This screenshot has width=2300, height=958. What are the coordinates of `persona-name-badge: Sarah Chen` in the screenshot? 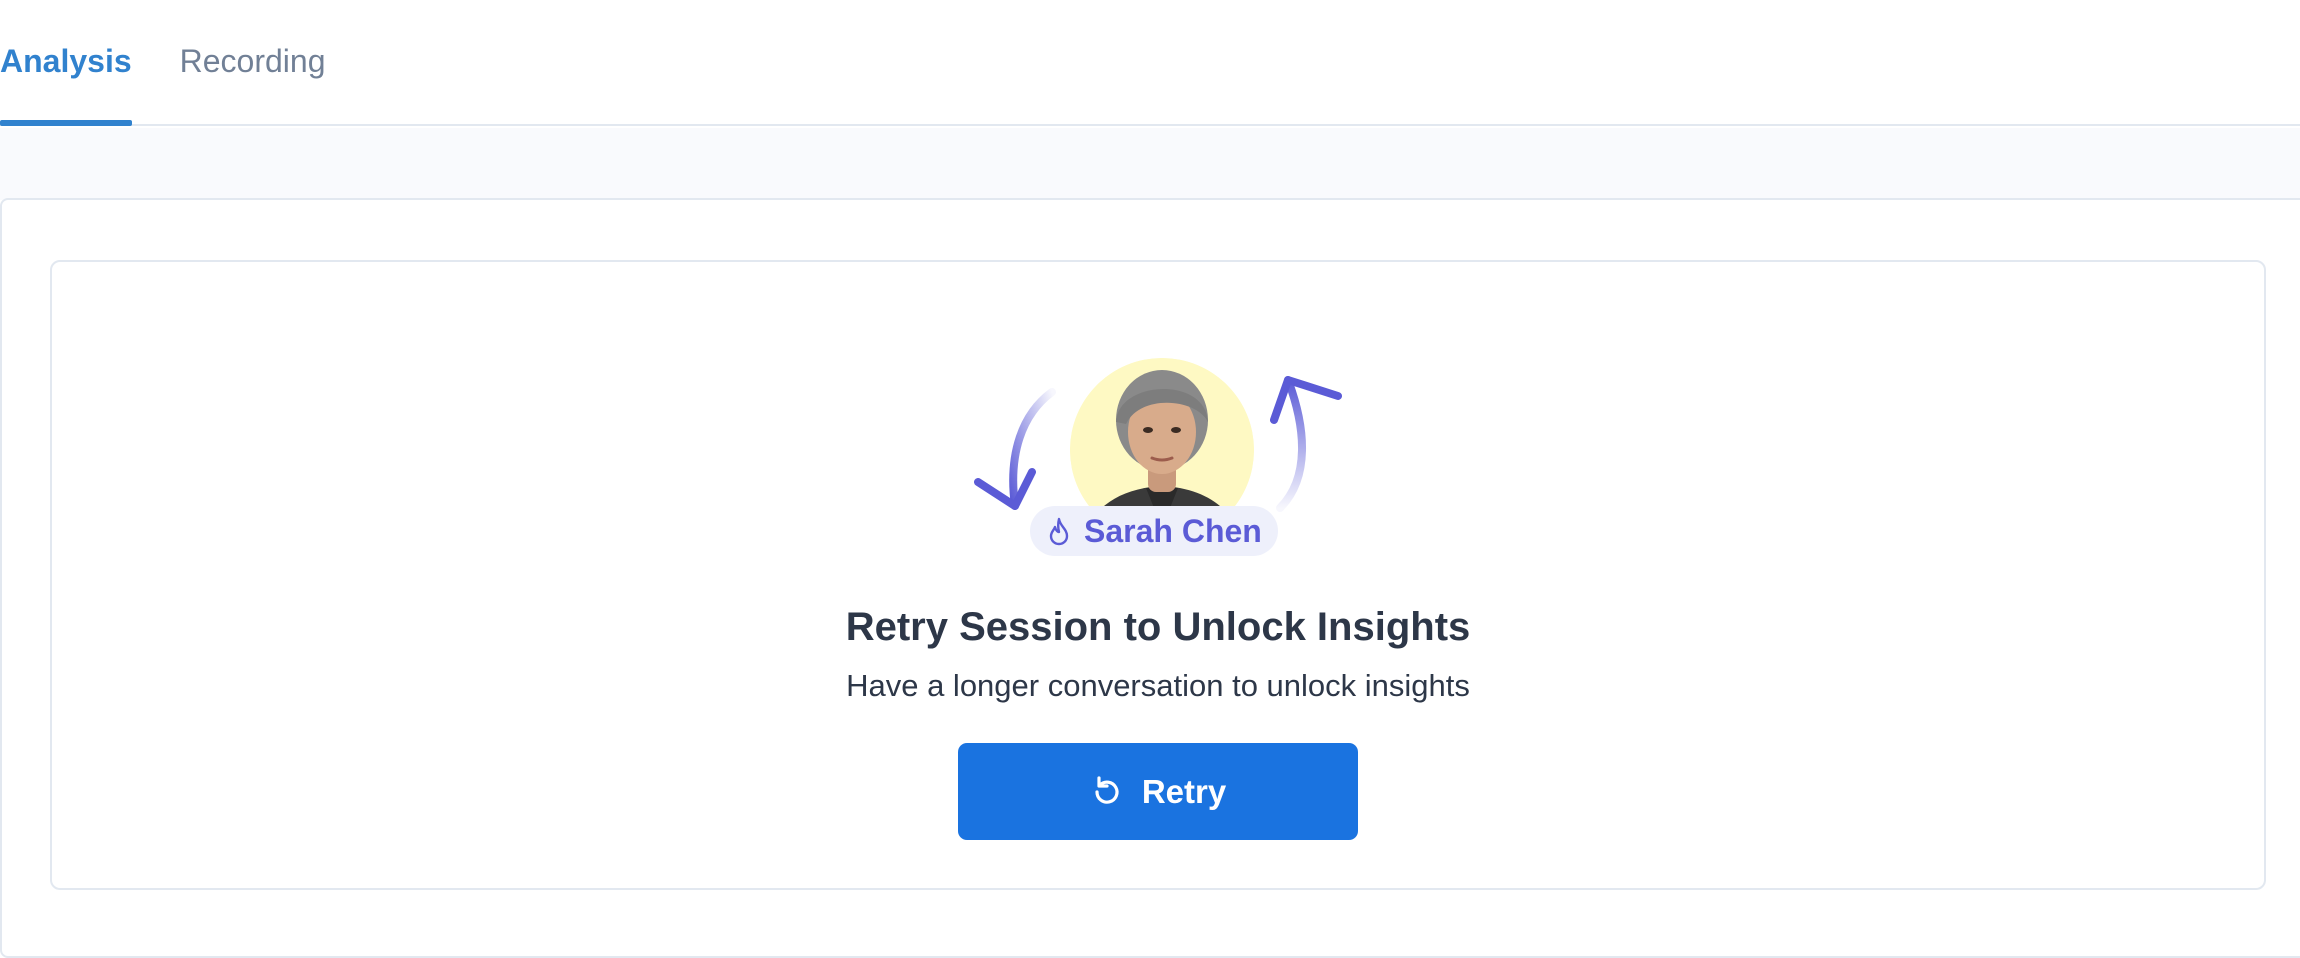 It's located at (1154, 531).